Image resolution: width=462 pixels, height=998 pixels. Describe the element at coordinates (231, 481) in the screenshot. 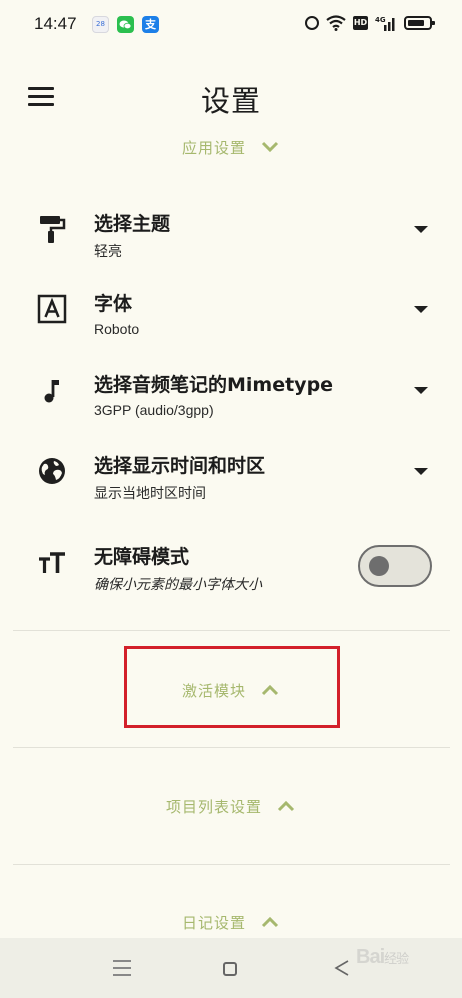

I see `setting-timezone: 选择显示时间和时区 显示当地时区时间` at that location.